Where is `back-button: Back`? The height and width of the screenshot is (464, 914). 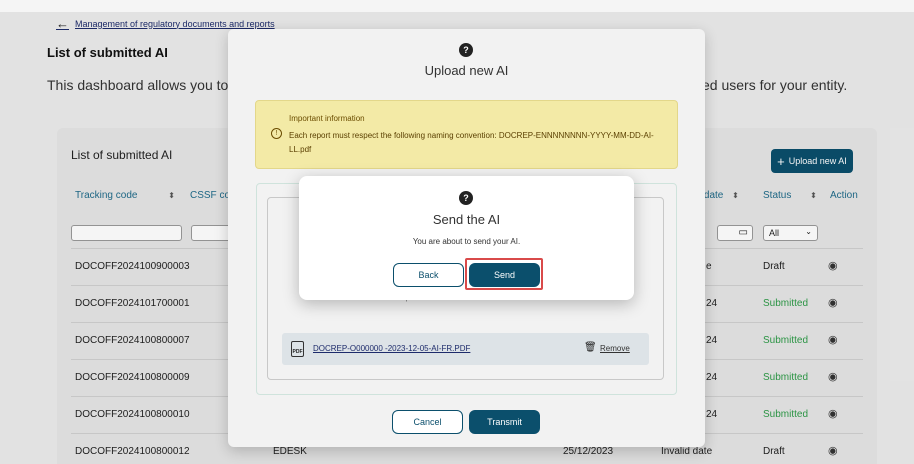
back-button: Back is located at coordinates (428, 275).